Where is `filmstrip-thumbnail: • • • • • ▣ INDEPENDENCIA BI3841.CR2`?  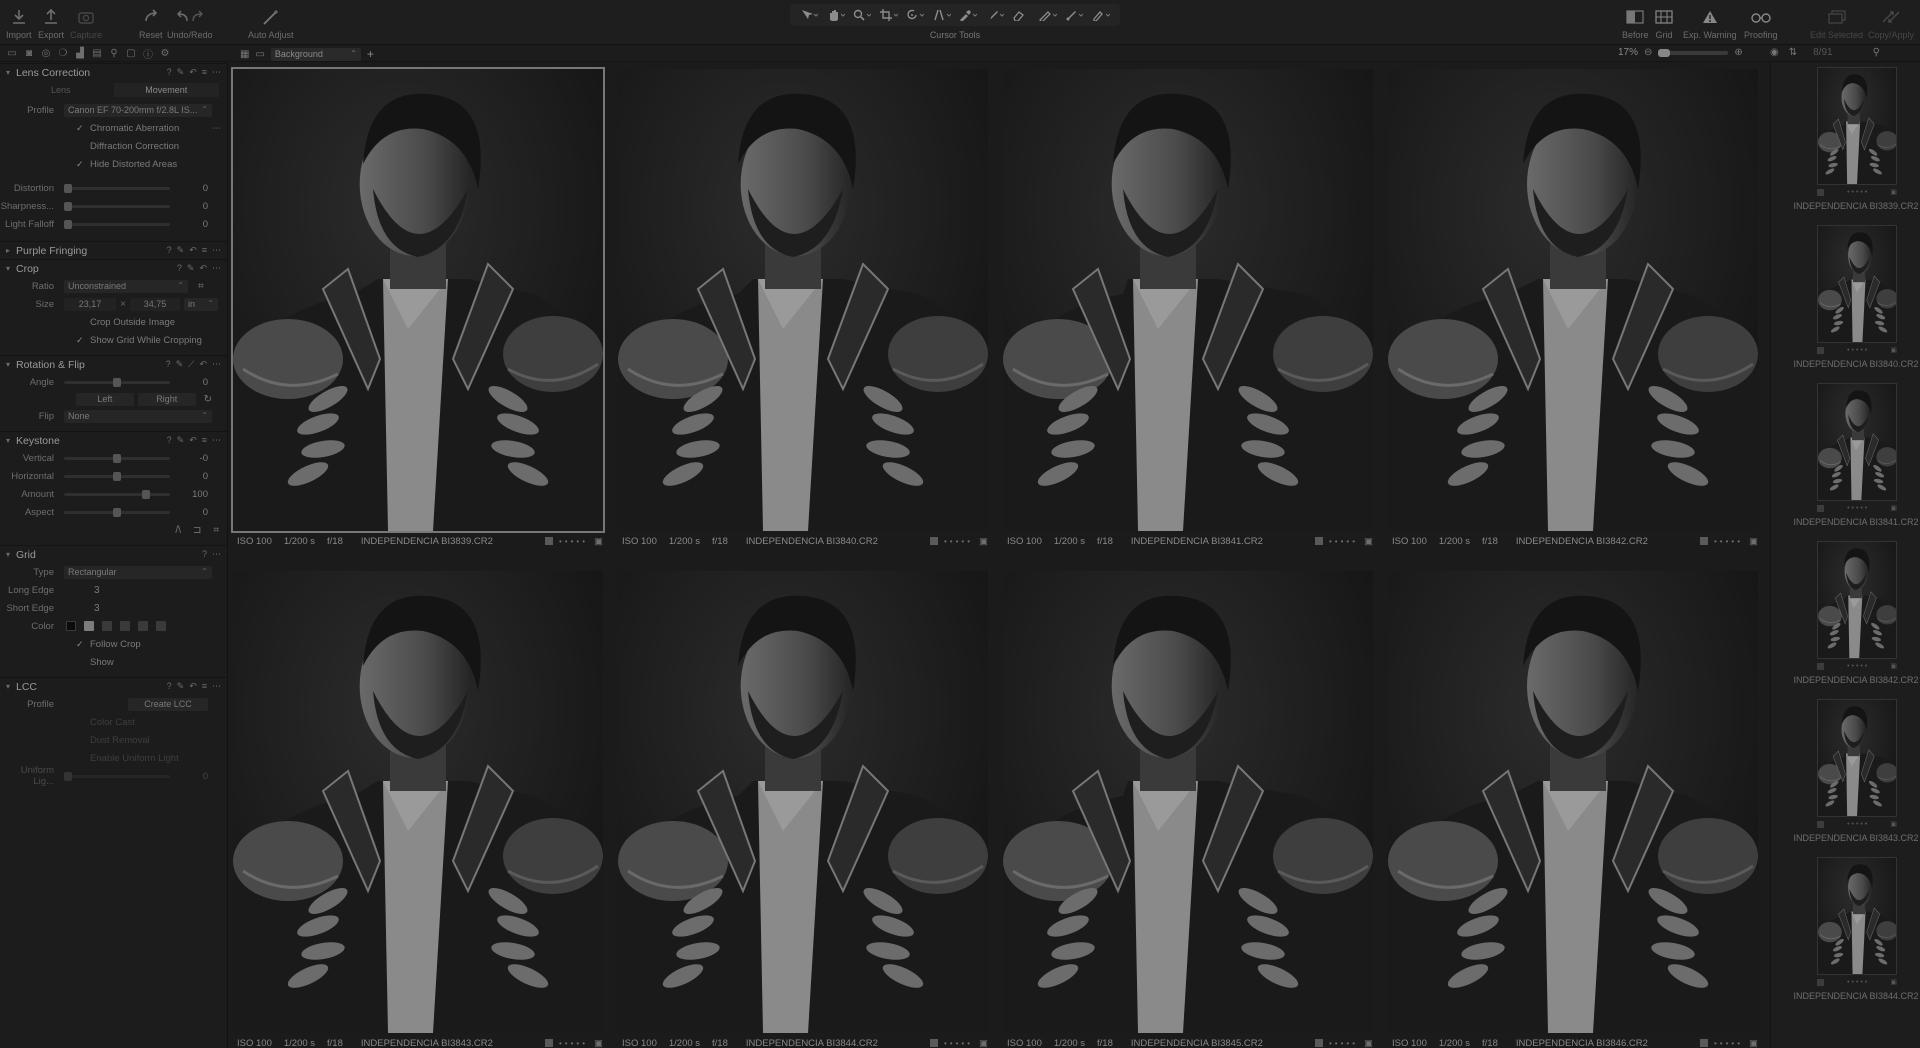
filmstrip-thumbnail: • • • • • ▣ INDEPENDENCIA BI3841.CR2 is located at coordinates (1850, 462).